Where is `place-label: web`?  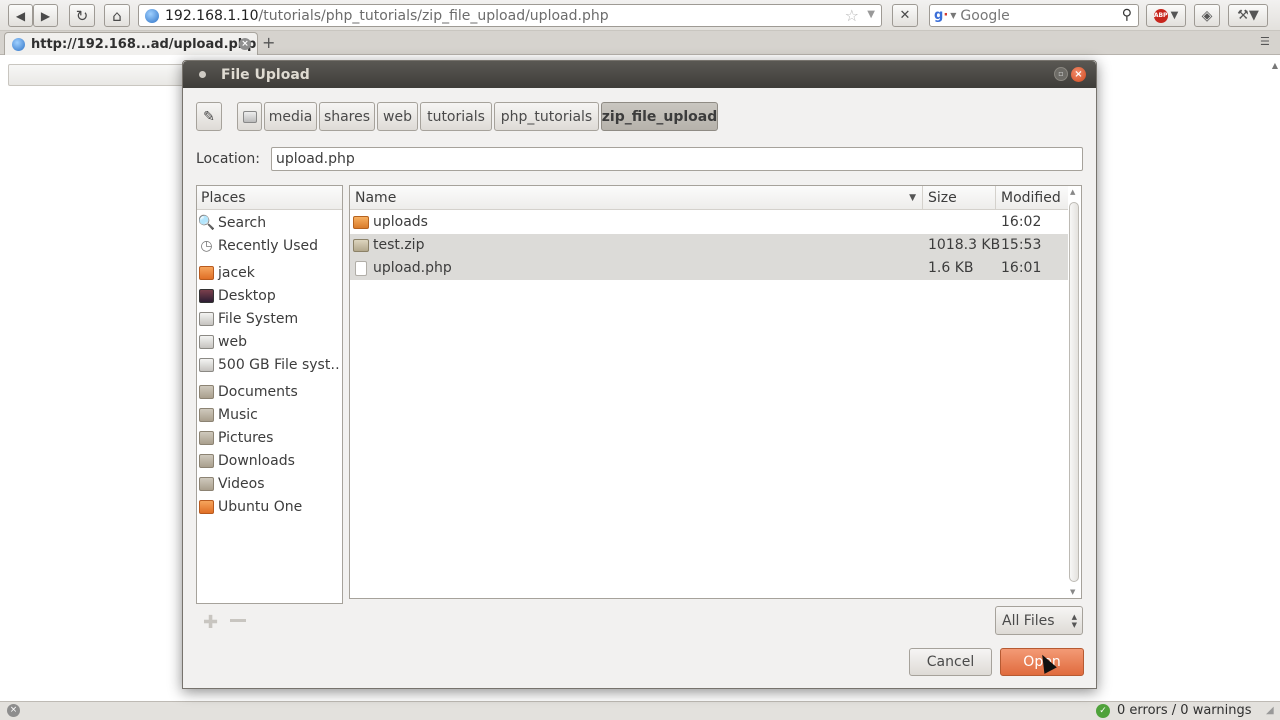 place-label: web is located at coordinates (232, 341).